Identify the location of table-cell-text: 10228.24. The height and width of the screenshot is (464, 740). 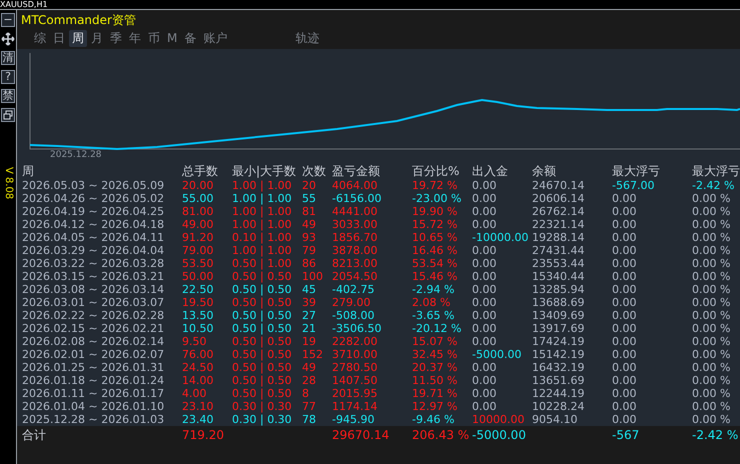
(559, 406).